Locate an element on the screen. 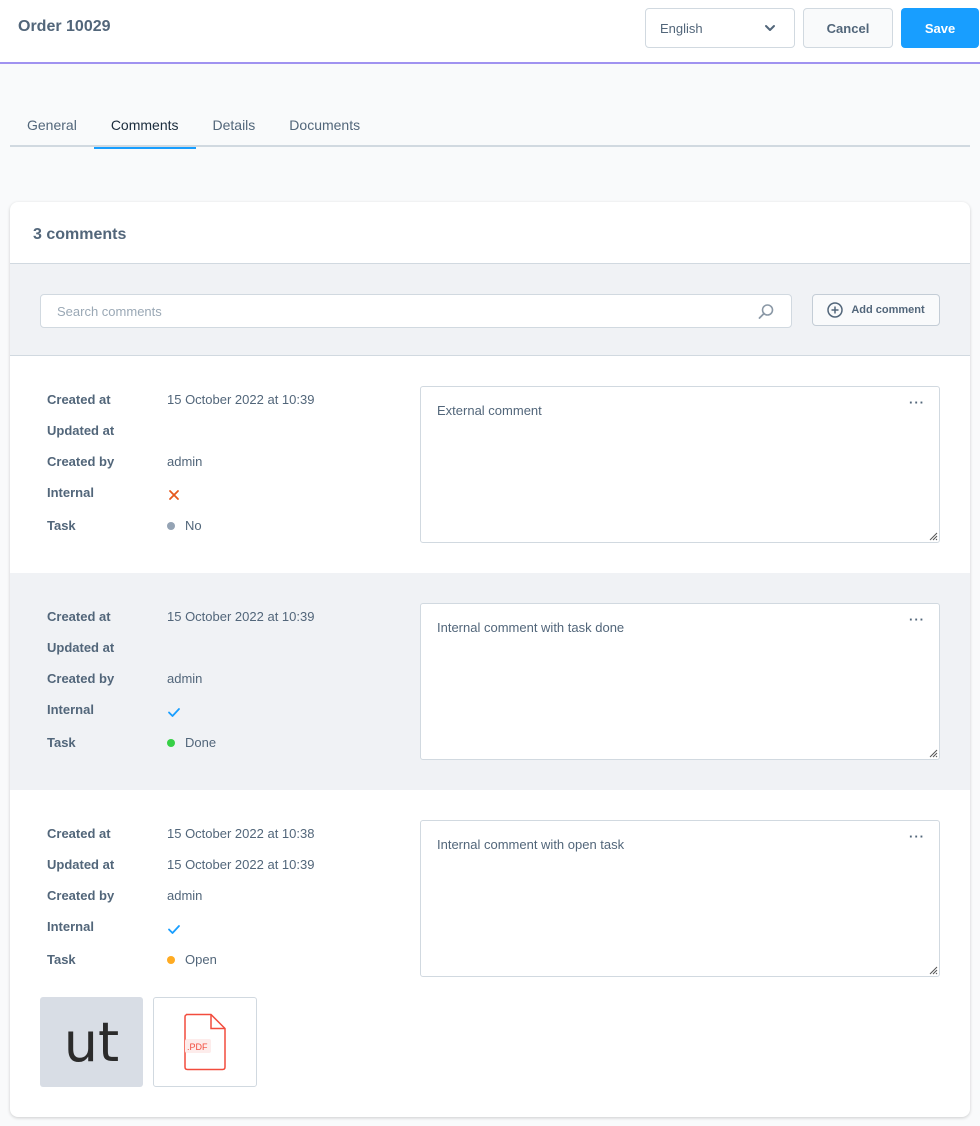 Image resolution: width=980 pixels, height=1126 pixels. attachments-list: ut .PDF is located at coordinates (148, 1042).